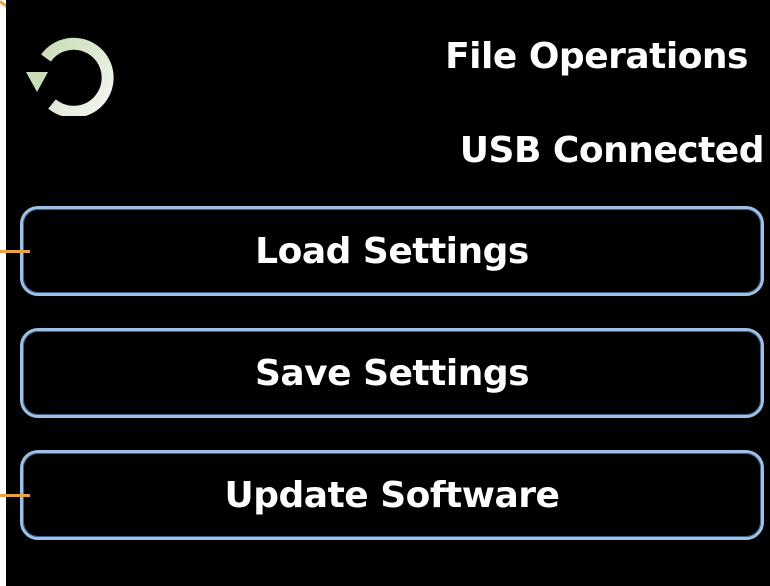  Describe the element at coordinates (15, 251) in the screenshot. I see `callout-line-load` at that location.